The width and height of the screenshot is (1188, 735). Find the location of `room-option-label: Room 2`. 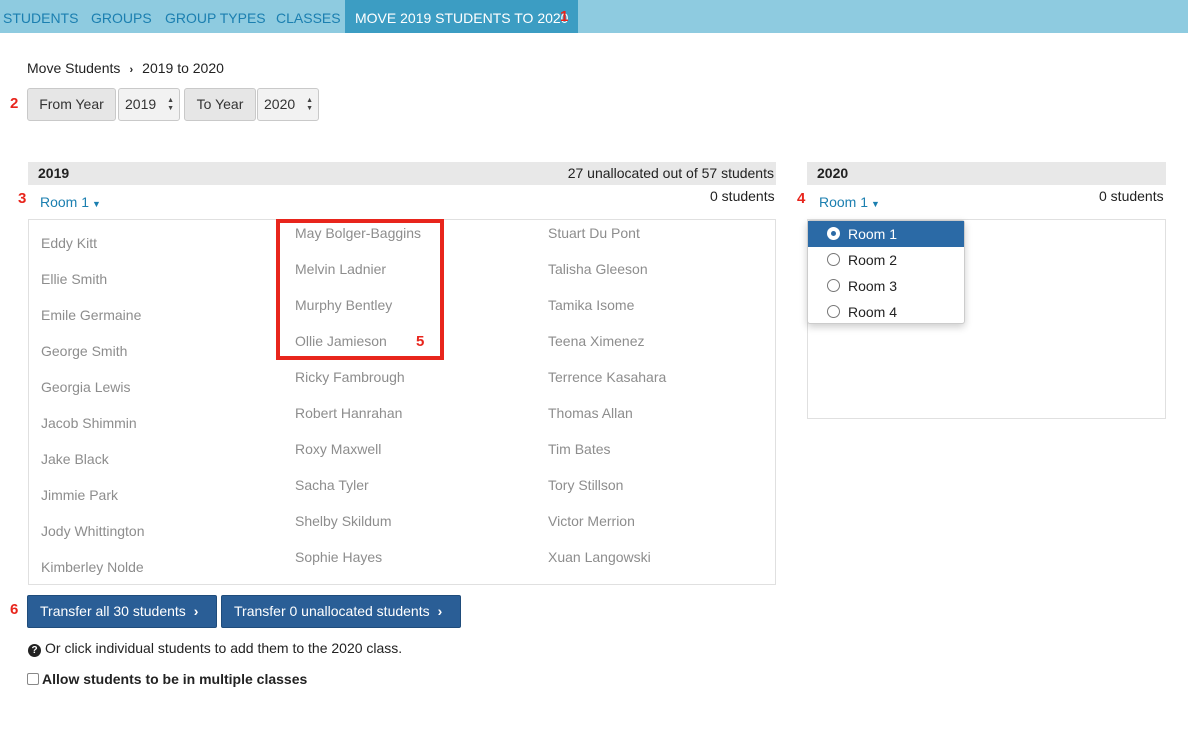

room-option-label: Room 2 is located at coordinates (873, 260).